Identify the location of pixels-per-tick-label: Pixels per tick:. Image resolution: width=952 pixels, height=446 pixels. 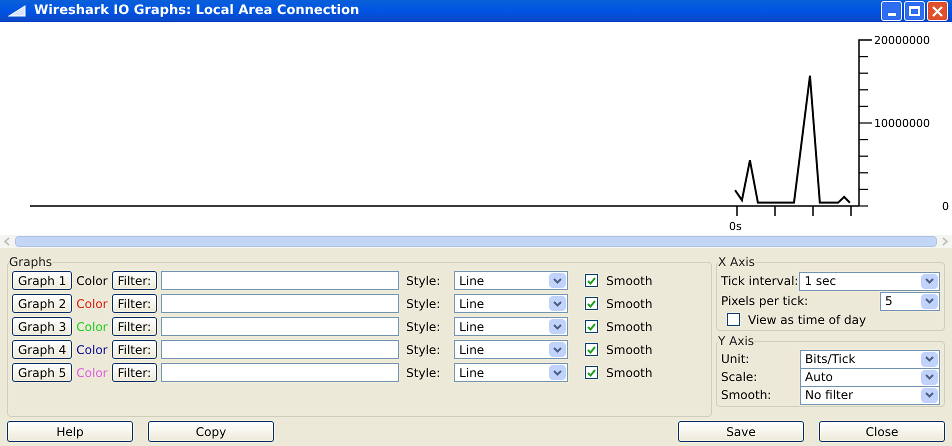
(764, 301).